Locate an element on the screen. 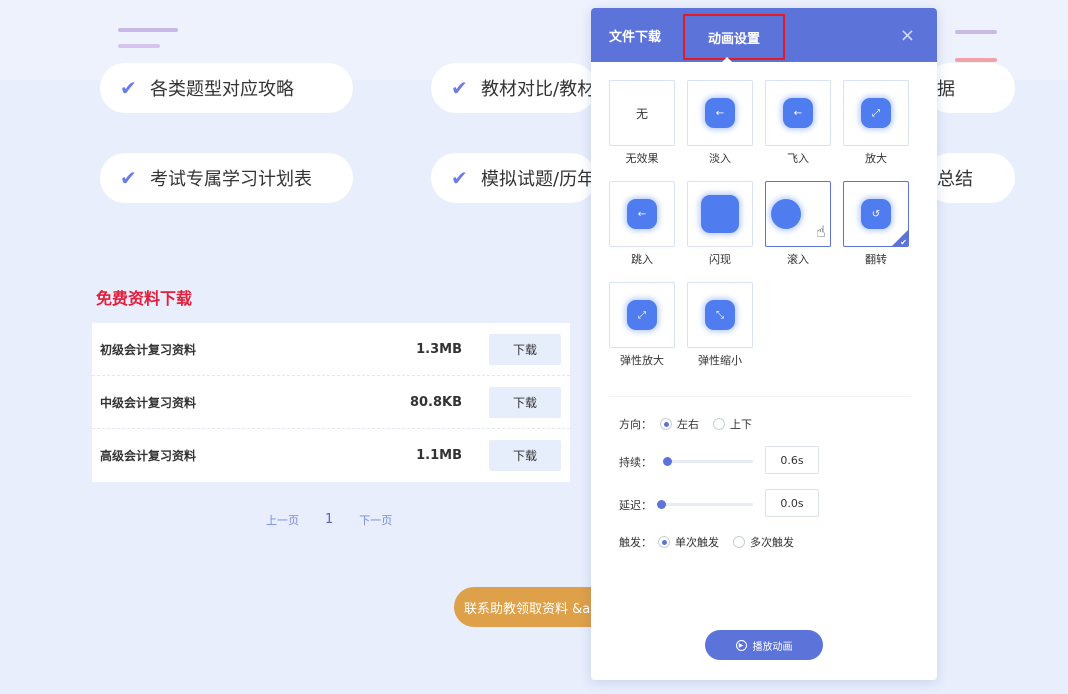 This screenshot has width=1068, height=694. close-icon: × is located at coordinates (907, 35).